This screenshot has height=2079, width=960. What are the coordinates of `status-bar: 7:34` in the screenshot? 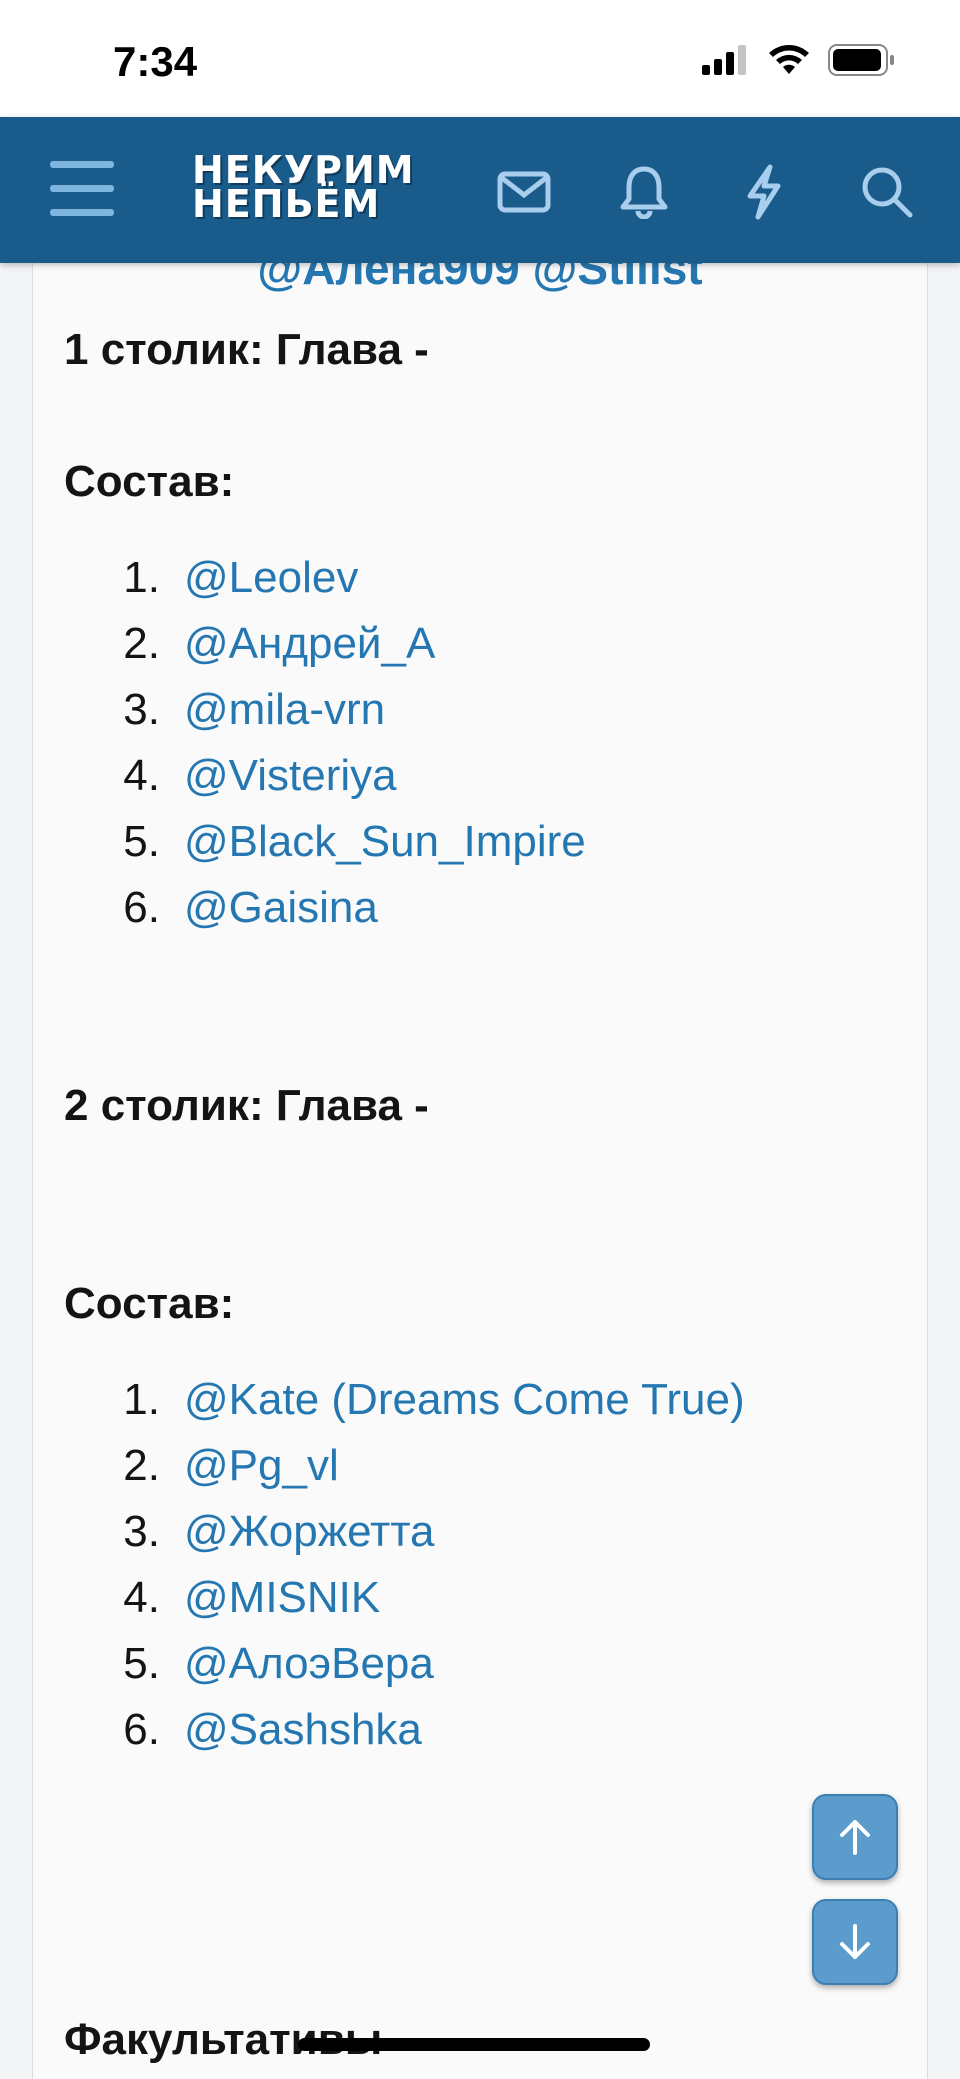 It's located at (480, 58).